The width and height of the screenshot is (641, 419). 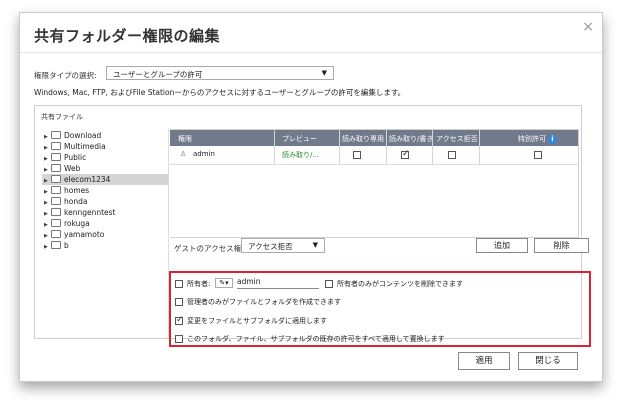 I want to click on folder-label: Web, so click(x=72, y=168).